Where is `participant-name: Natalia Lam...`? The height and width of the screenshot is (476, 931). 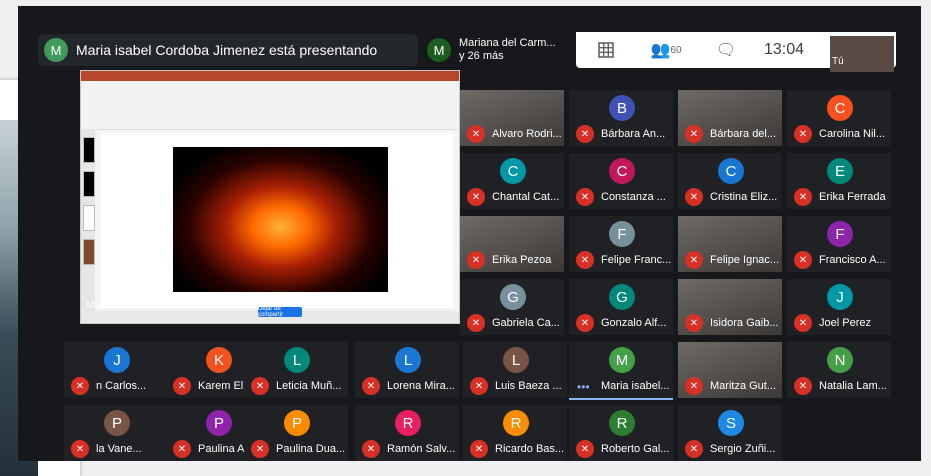
participant-name: Natalia Lam... is located at coordinates (853, 386).